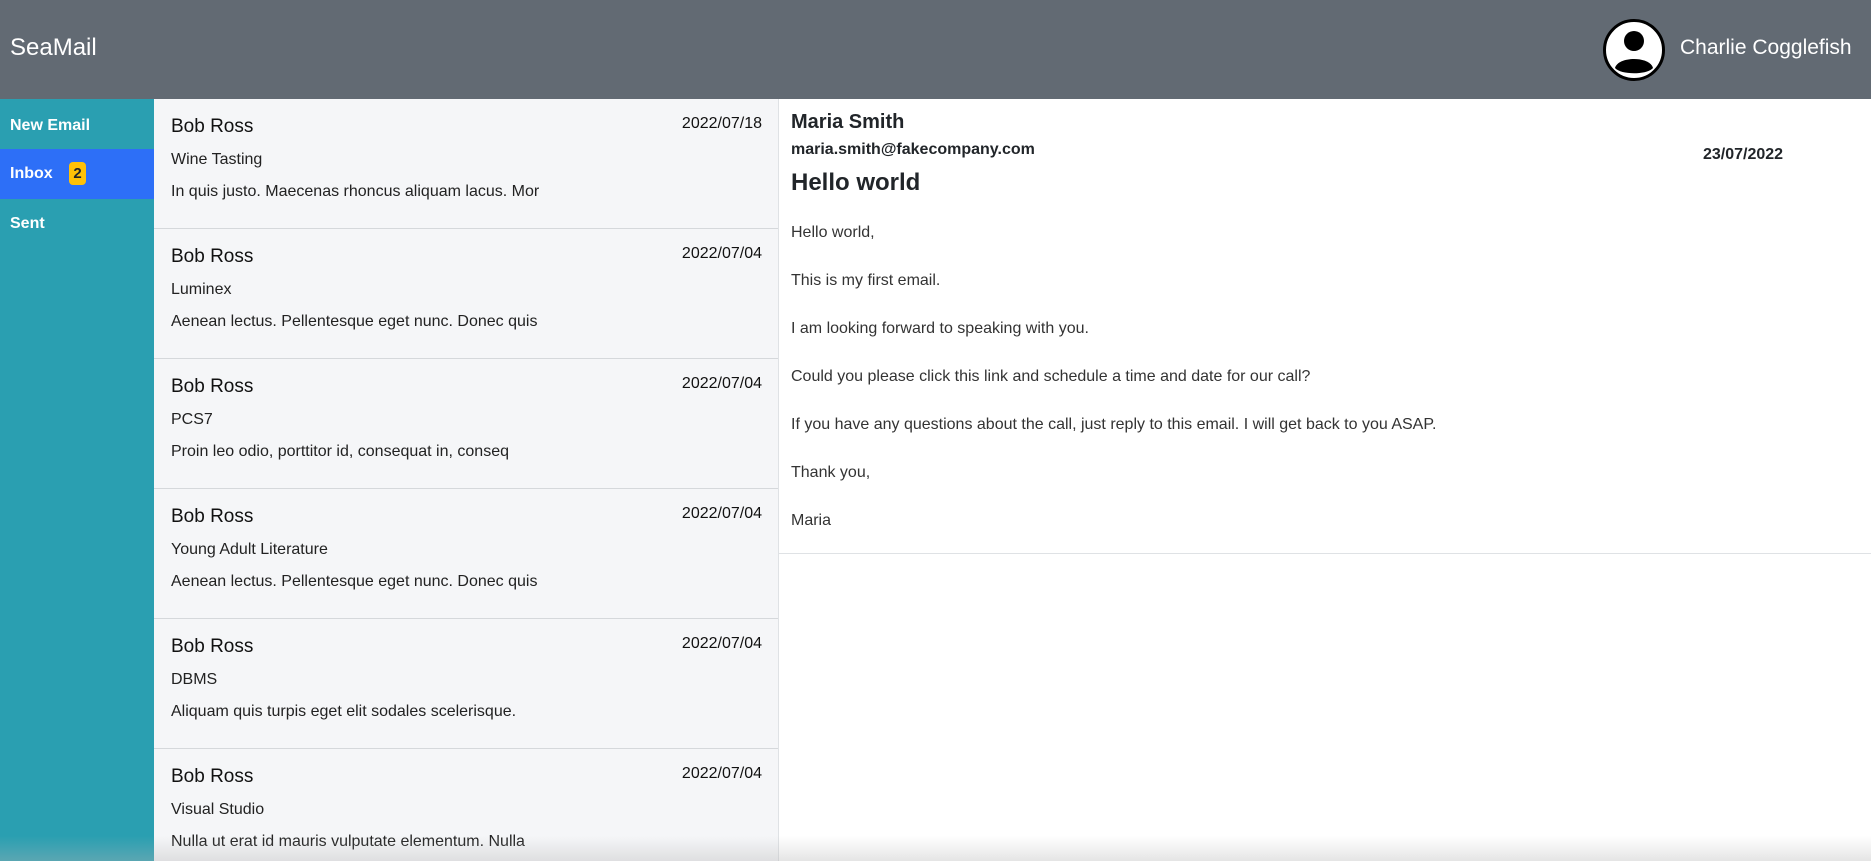 The image size is (1871, 861). What do you see at coordinates (77, 480) in the screenshot?
I see `sidebar: New Email Inbox 2 Sent` at bounding box center [77, 480].